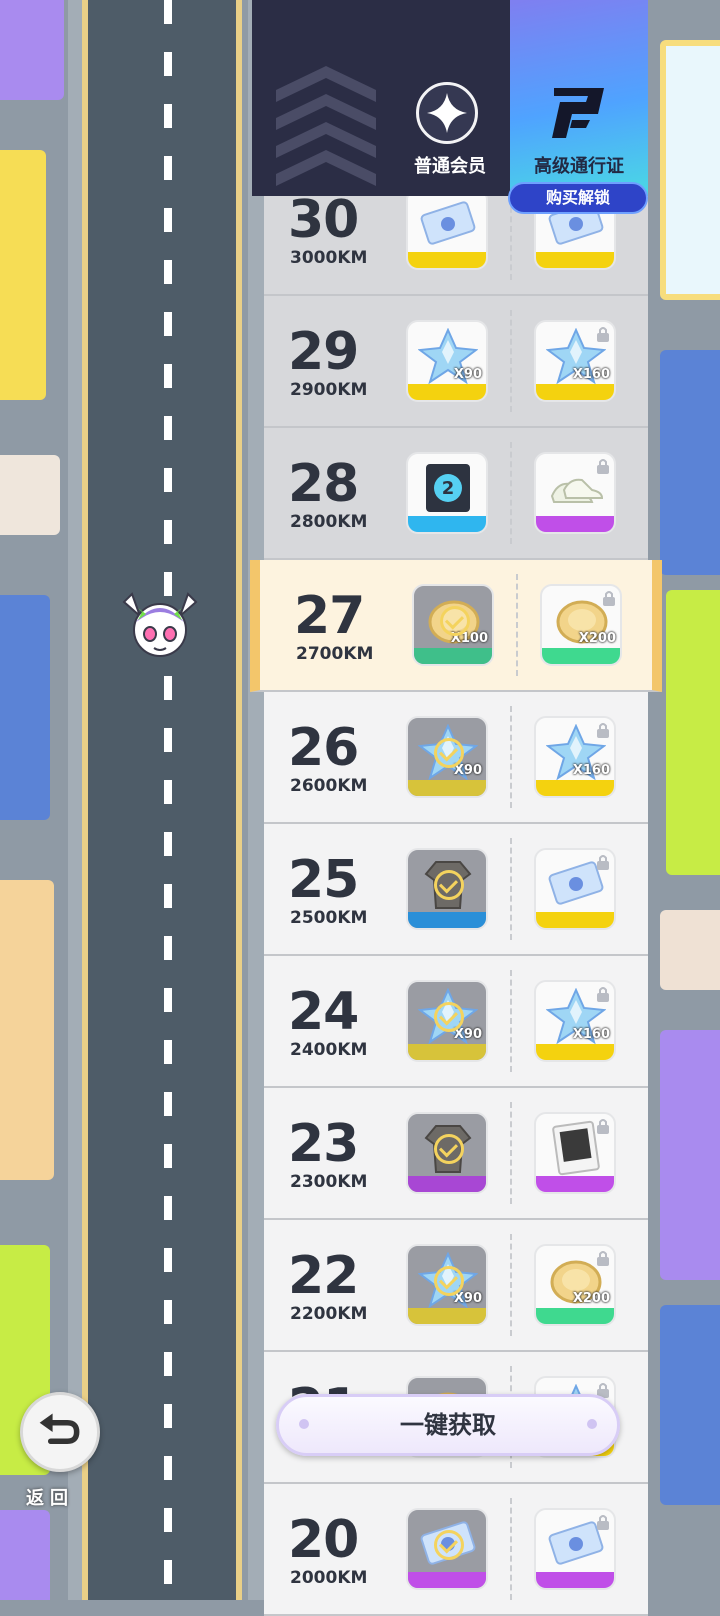 Image resolution: width=720 pixels, height=1616 pixels. I want to click on free-reward-coin: X100, so click(453, 625).